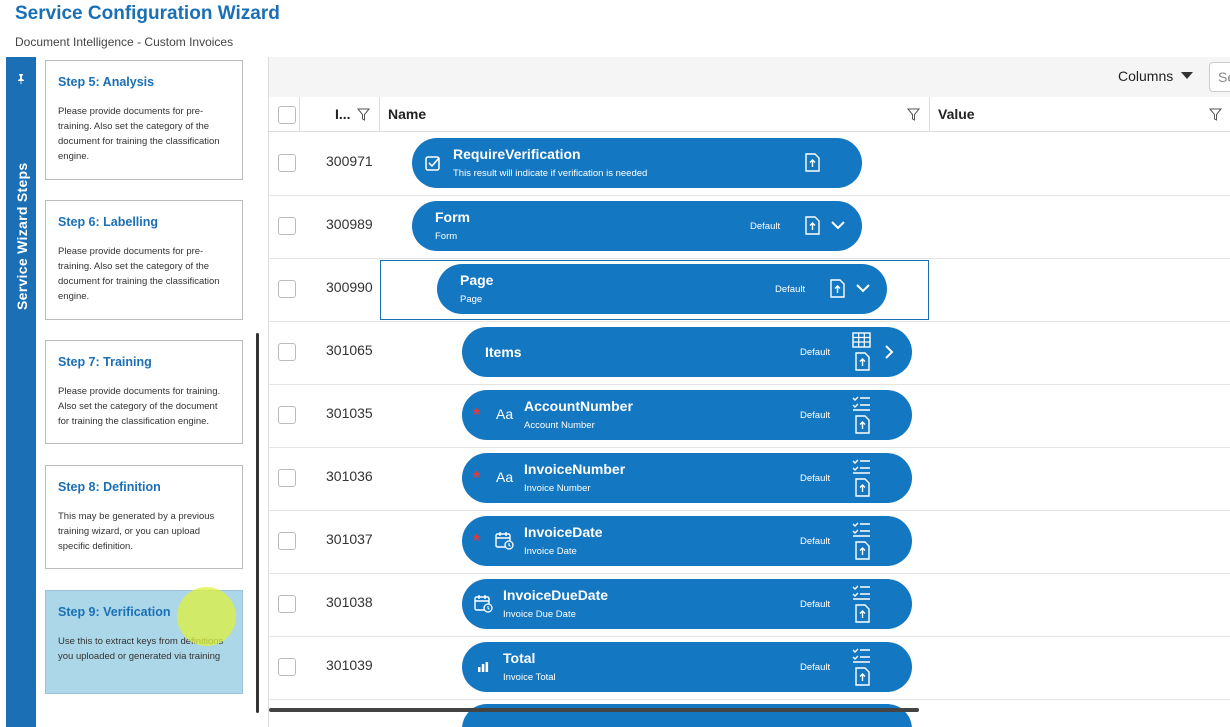 This screenshot has height=727, width=1230. I want to click on horizontal-scrollbar, so click(594, 710).